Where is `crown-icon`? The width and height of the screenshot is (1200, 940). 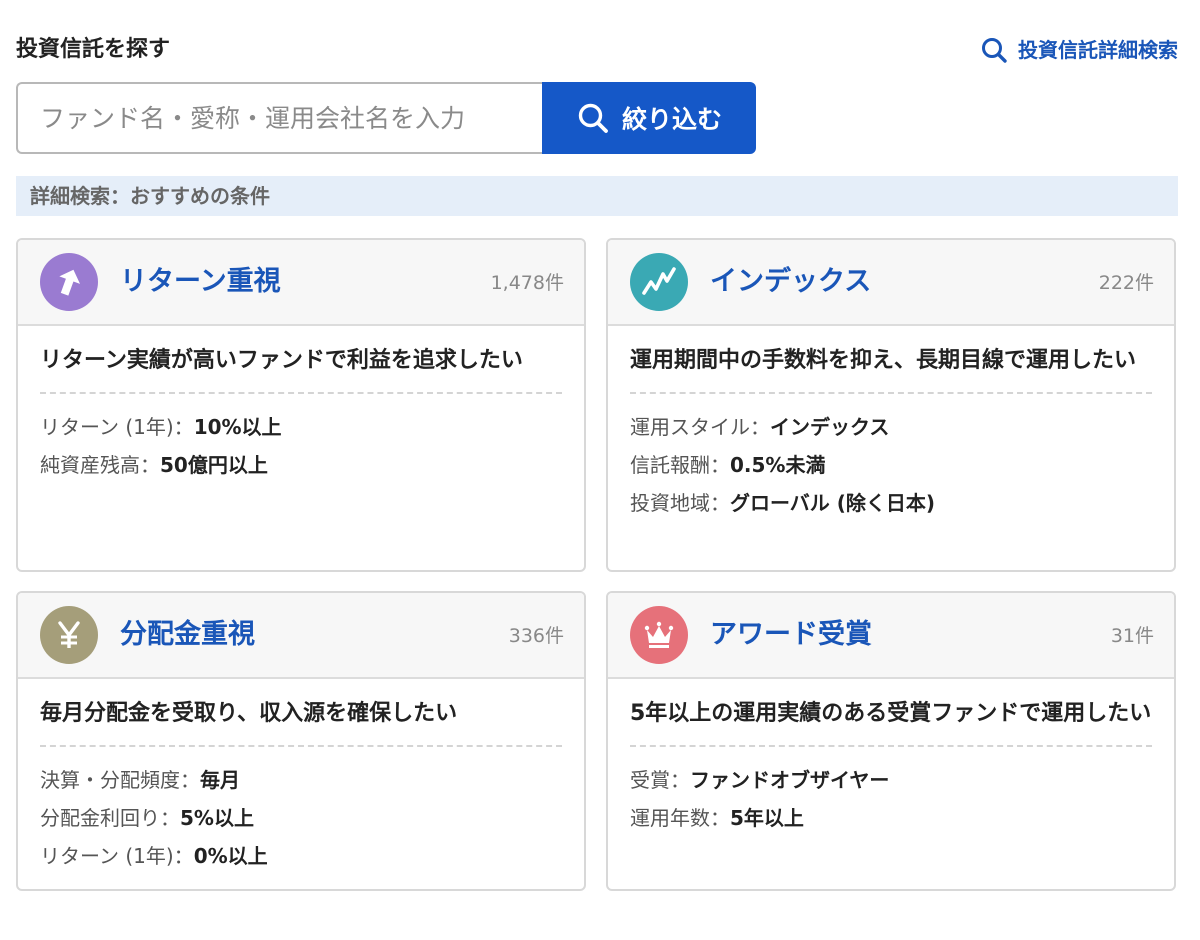
crown-icon is located at coordinates (659, 635).